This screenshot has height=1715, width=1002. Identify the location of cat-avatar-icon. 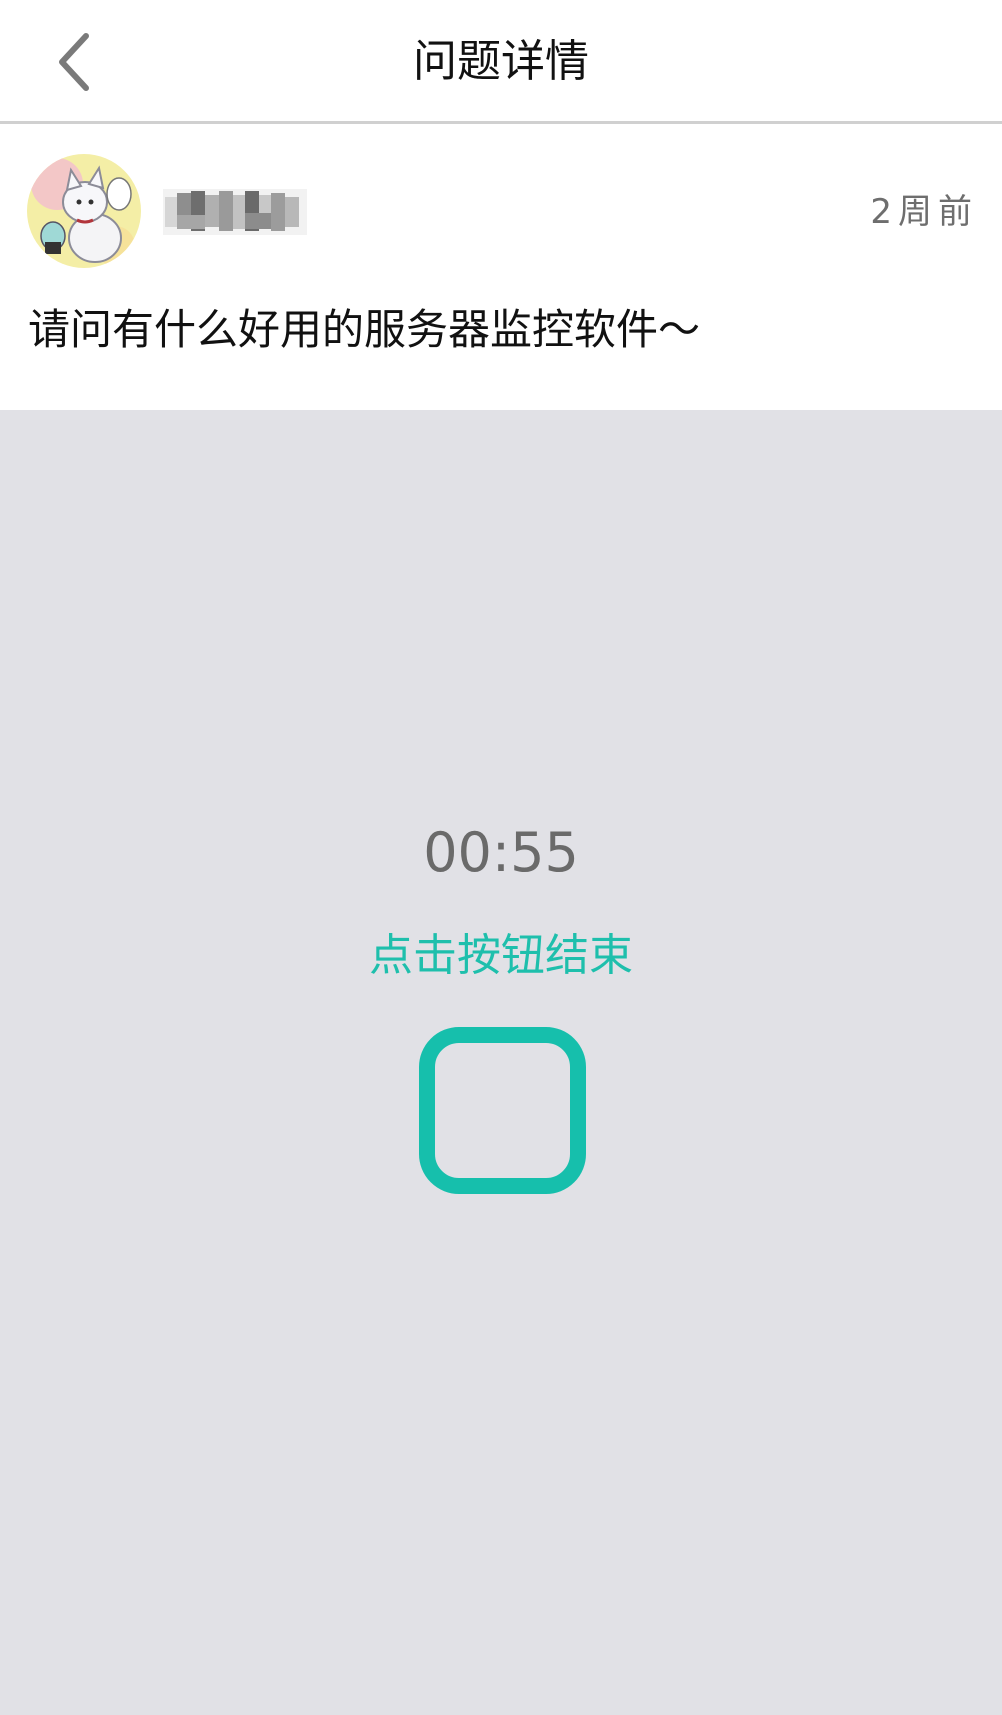
(84, 211).